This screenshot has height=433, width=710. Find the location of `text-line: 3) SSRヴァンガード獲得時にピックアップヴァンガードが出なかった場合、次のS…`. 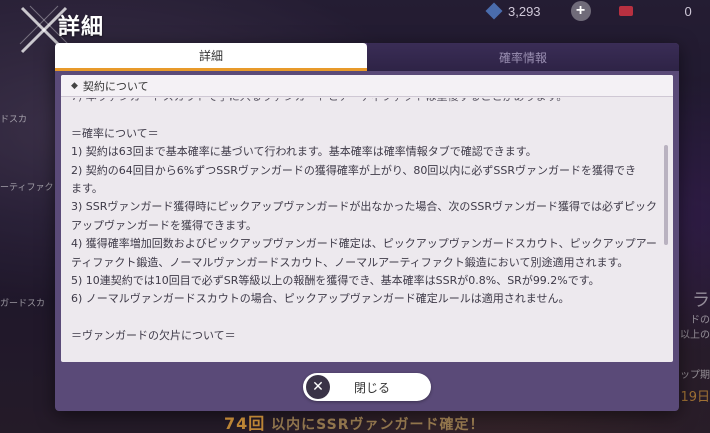

text-line: 3) SSRヴァンガード獲得時にピックアップヴァンガードが出なかった場合、次のS… is located at coordinates (364, 207).